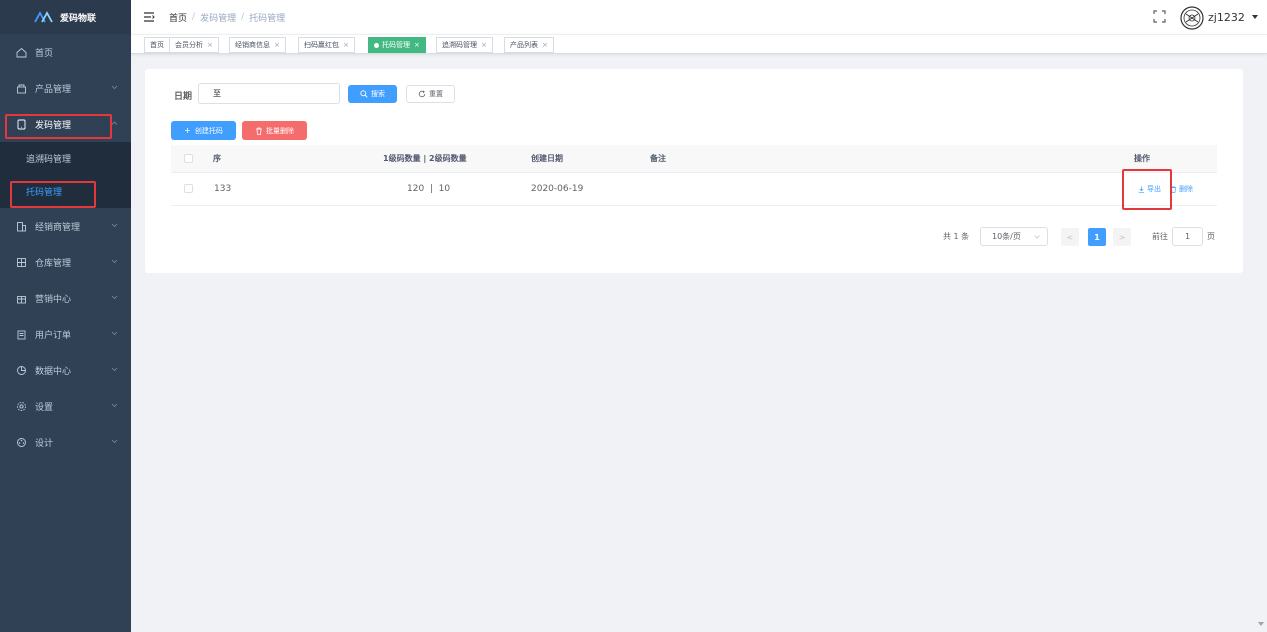  I want to click on cell-created: 2020-06-19, so click(557, 189).